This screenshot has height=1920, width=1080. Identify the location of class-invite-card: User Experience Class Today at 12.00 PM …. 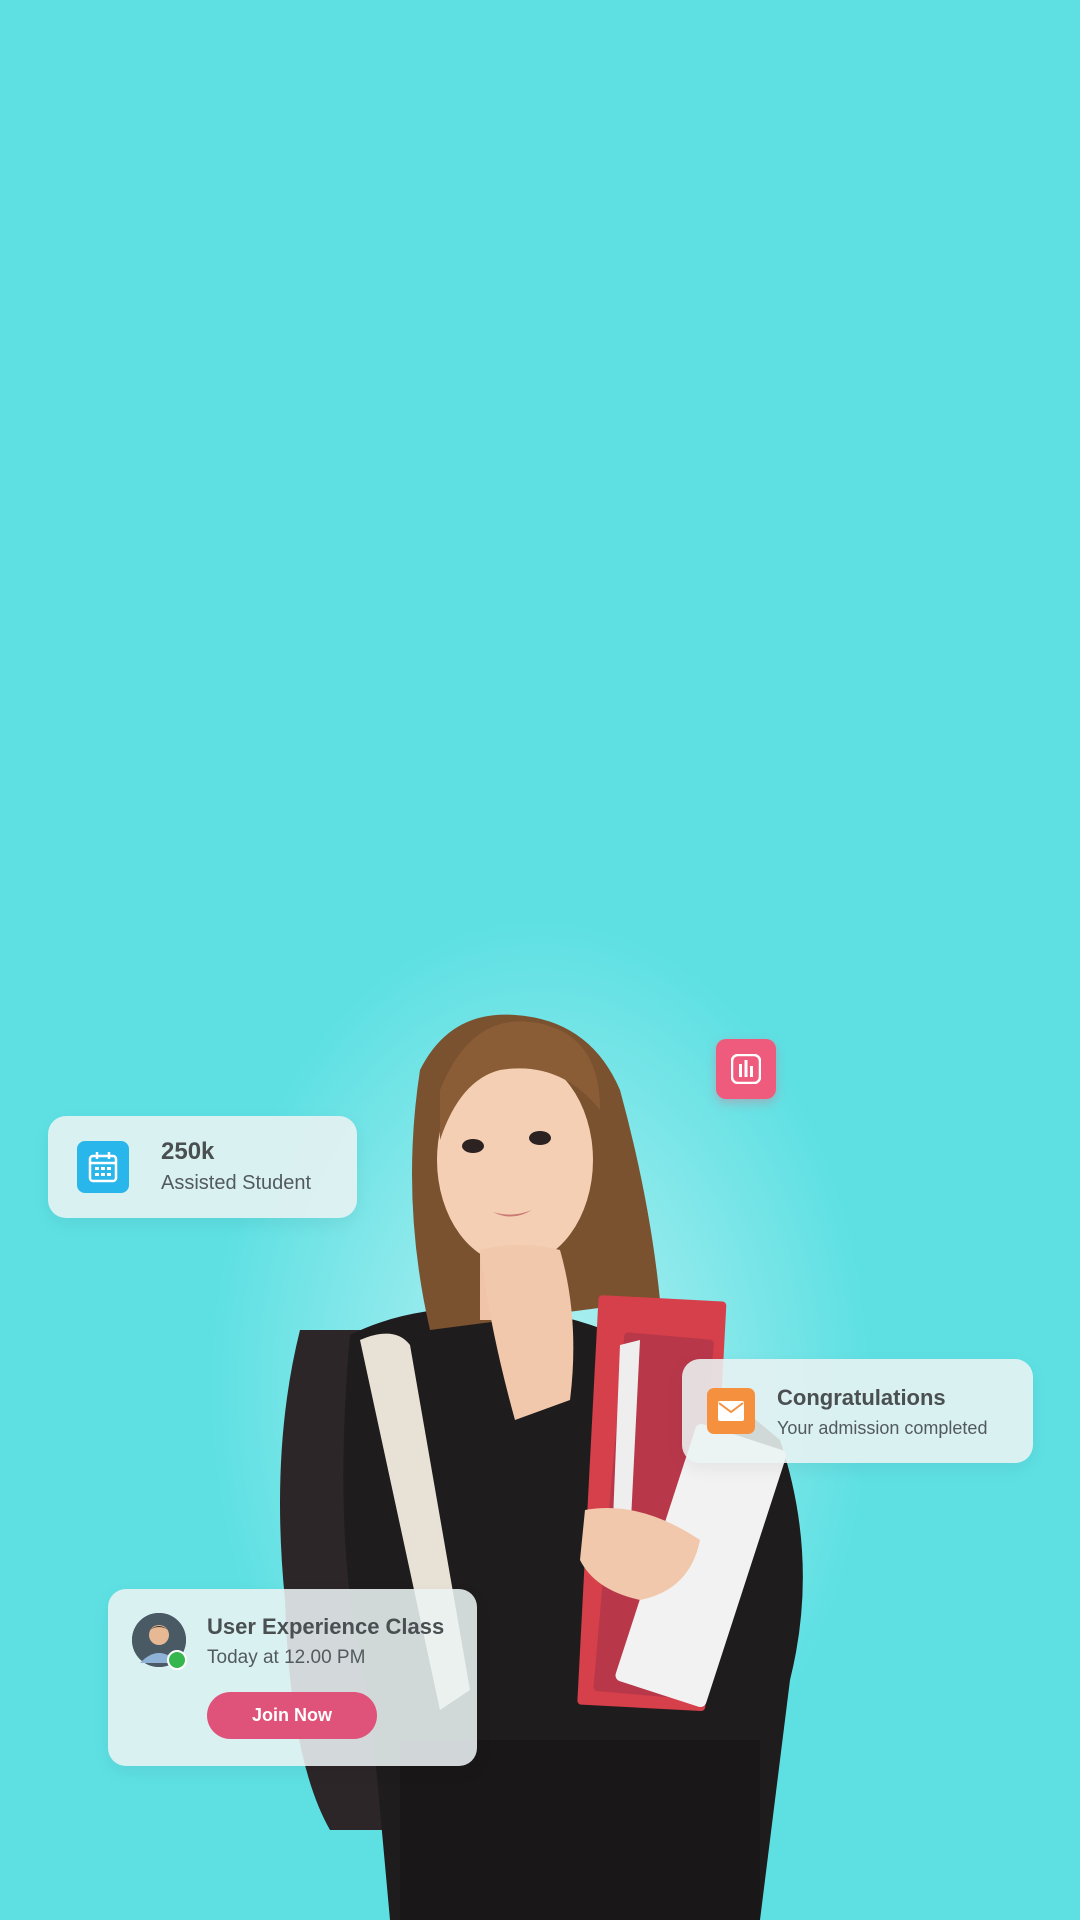
(292, 1677).